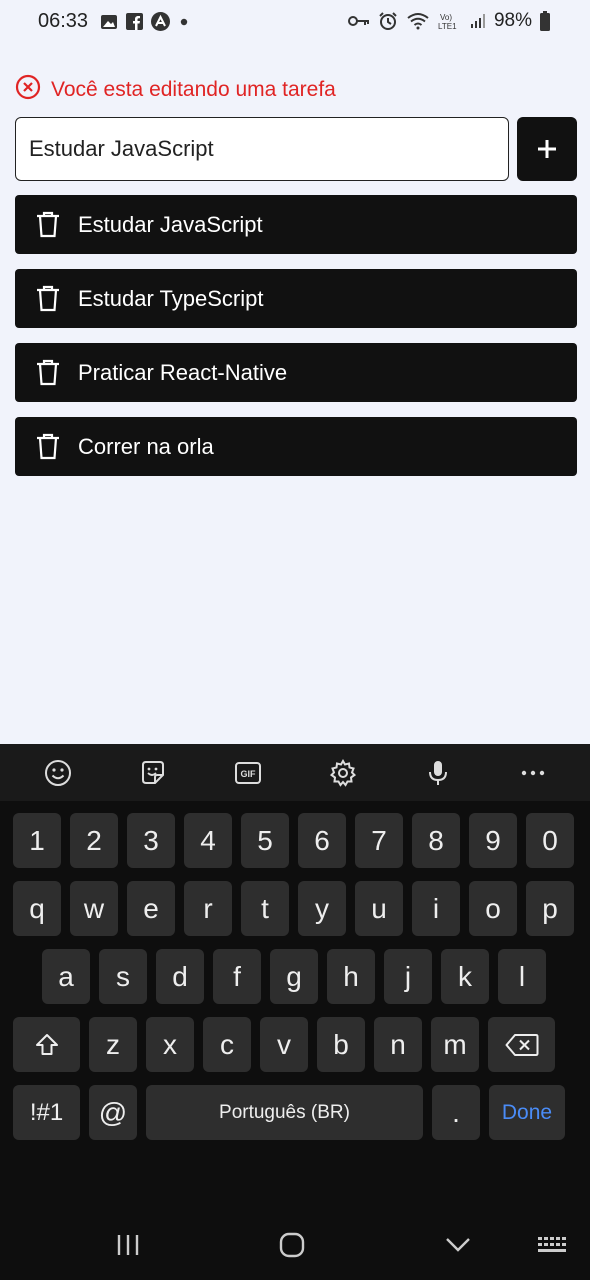  What do you see at coordinates (113, 1044) in the screenshot?
I see `key-z: z` at bounding box center [113, 1044].